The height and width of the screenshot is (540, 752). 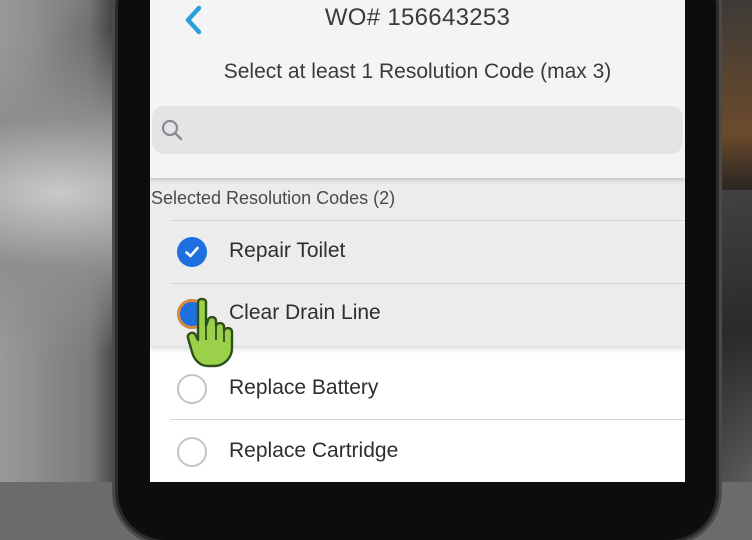 What do you see at coordinates (427, 419) in the screenshot?
I see `divider` at bounding box center [427, 419].